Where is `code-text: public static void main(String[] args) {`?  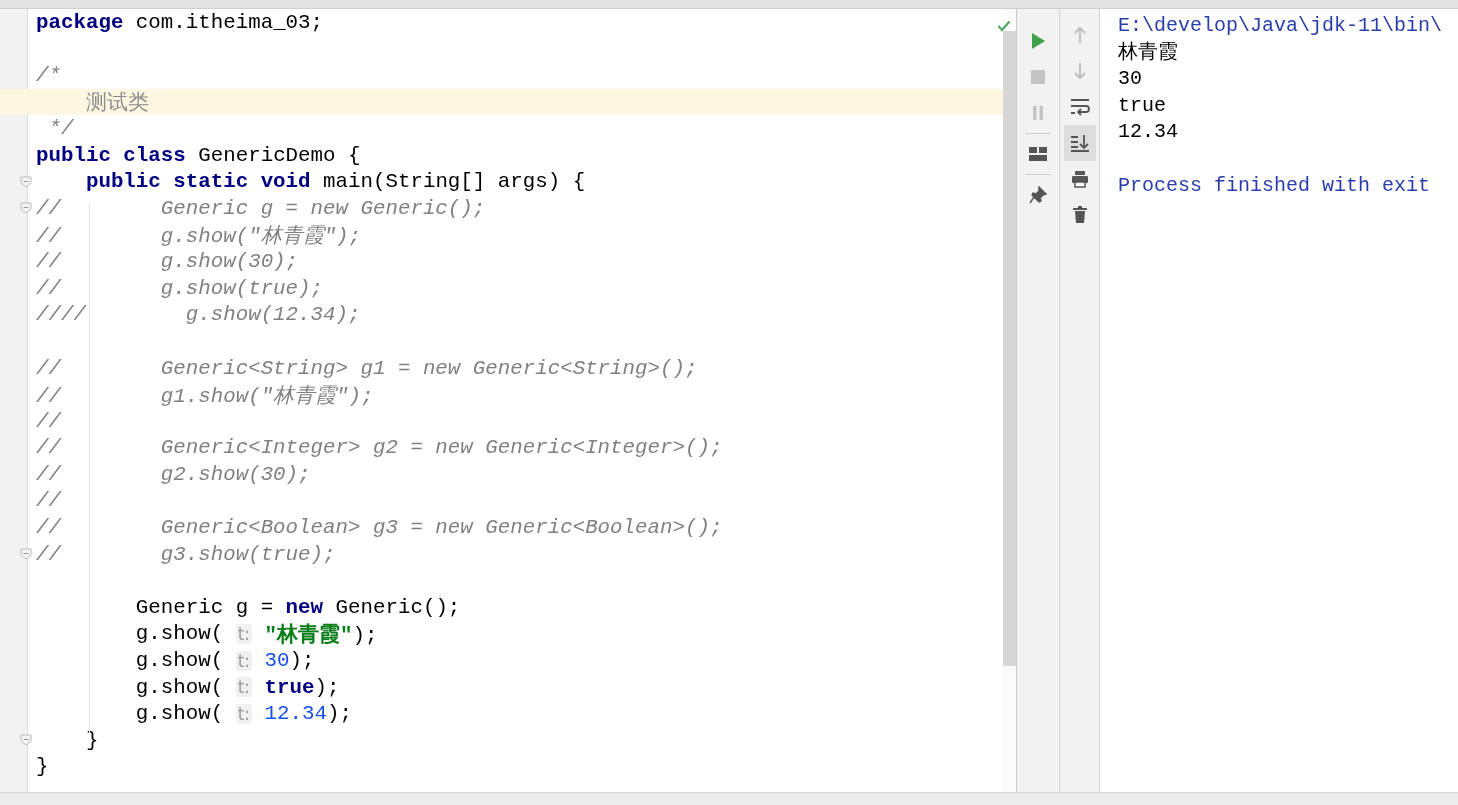 code-text: public static void main(String[] args) { is located at coordinates (335, 182).